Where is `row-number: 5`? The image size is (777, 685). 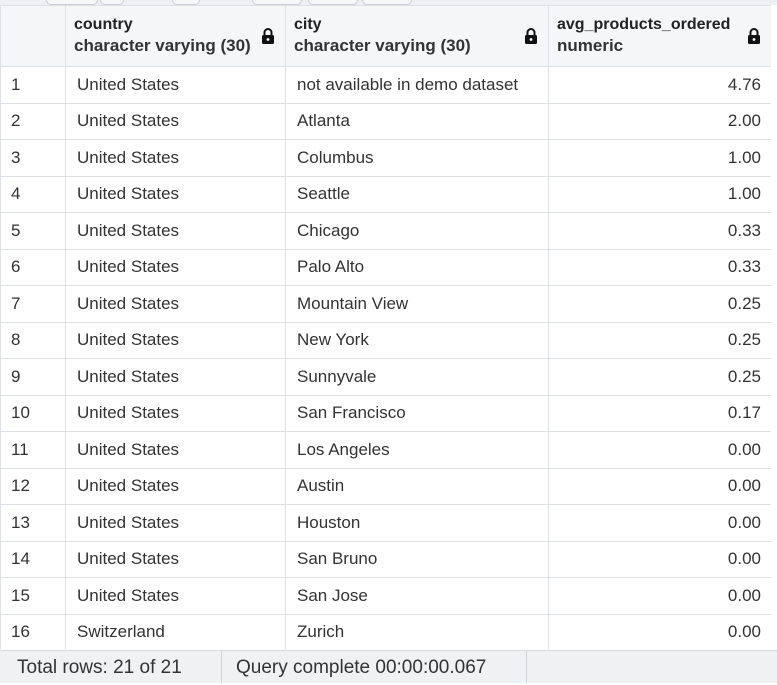
row-number: 5 is located at coordinates (33, 231).